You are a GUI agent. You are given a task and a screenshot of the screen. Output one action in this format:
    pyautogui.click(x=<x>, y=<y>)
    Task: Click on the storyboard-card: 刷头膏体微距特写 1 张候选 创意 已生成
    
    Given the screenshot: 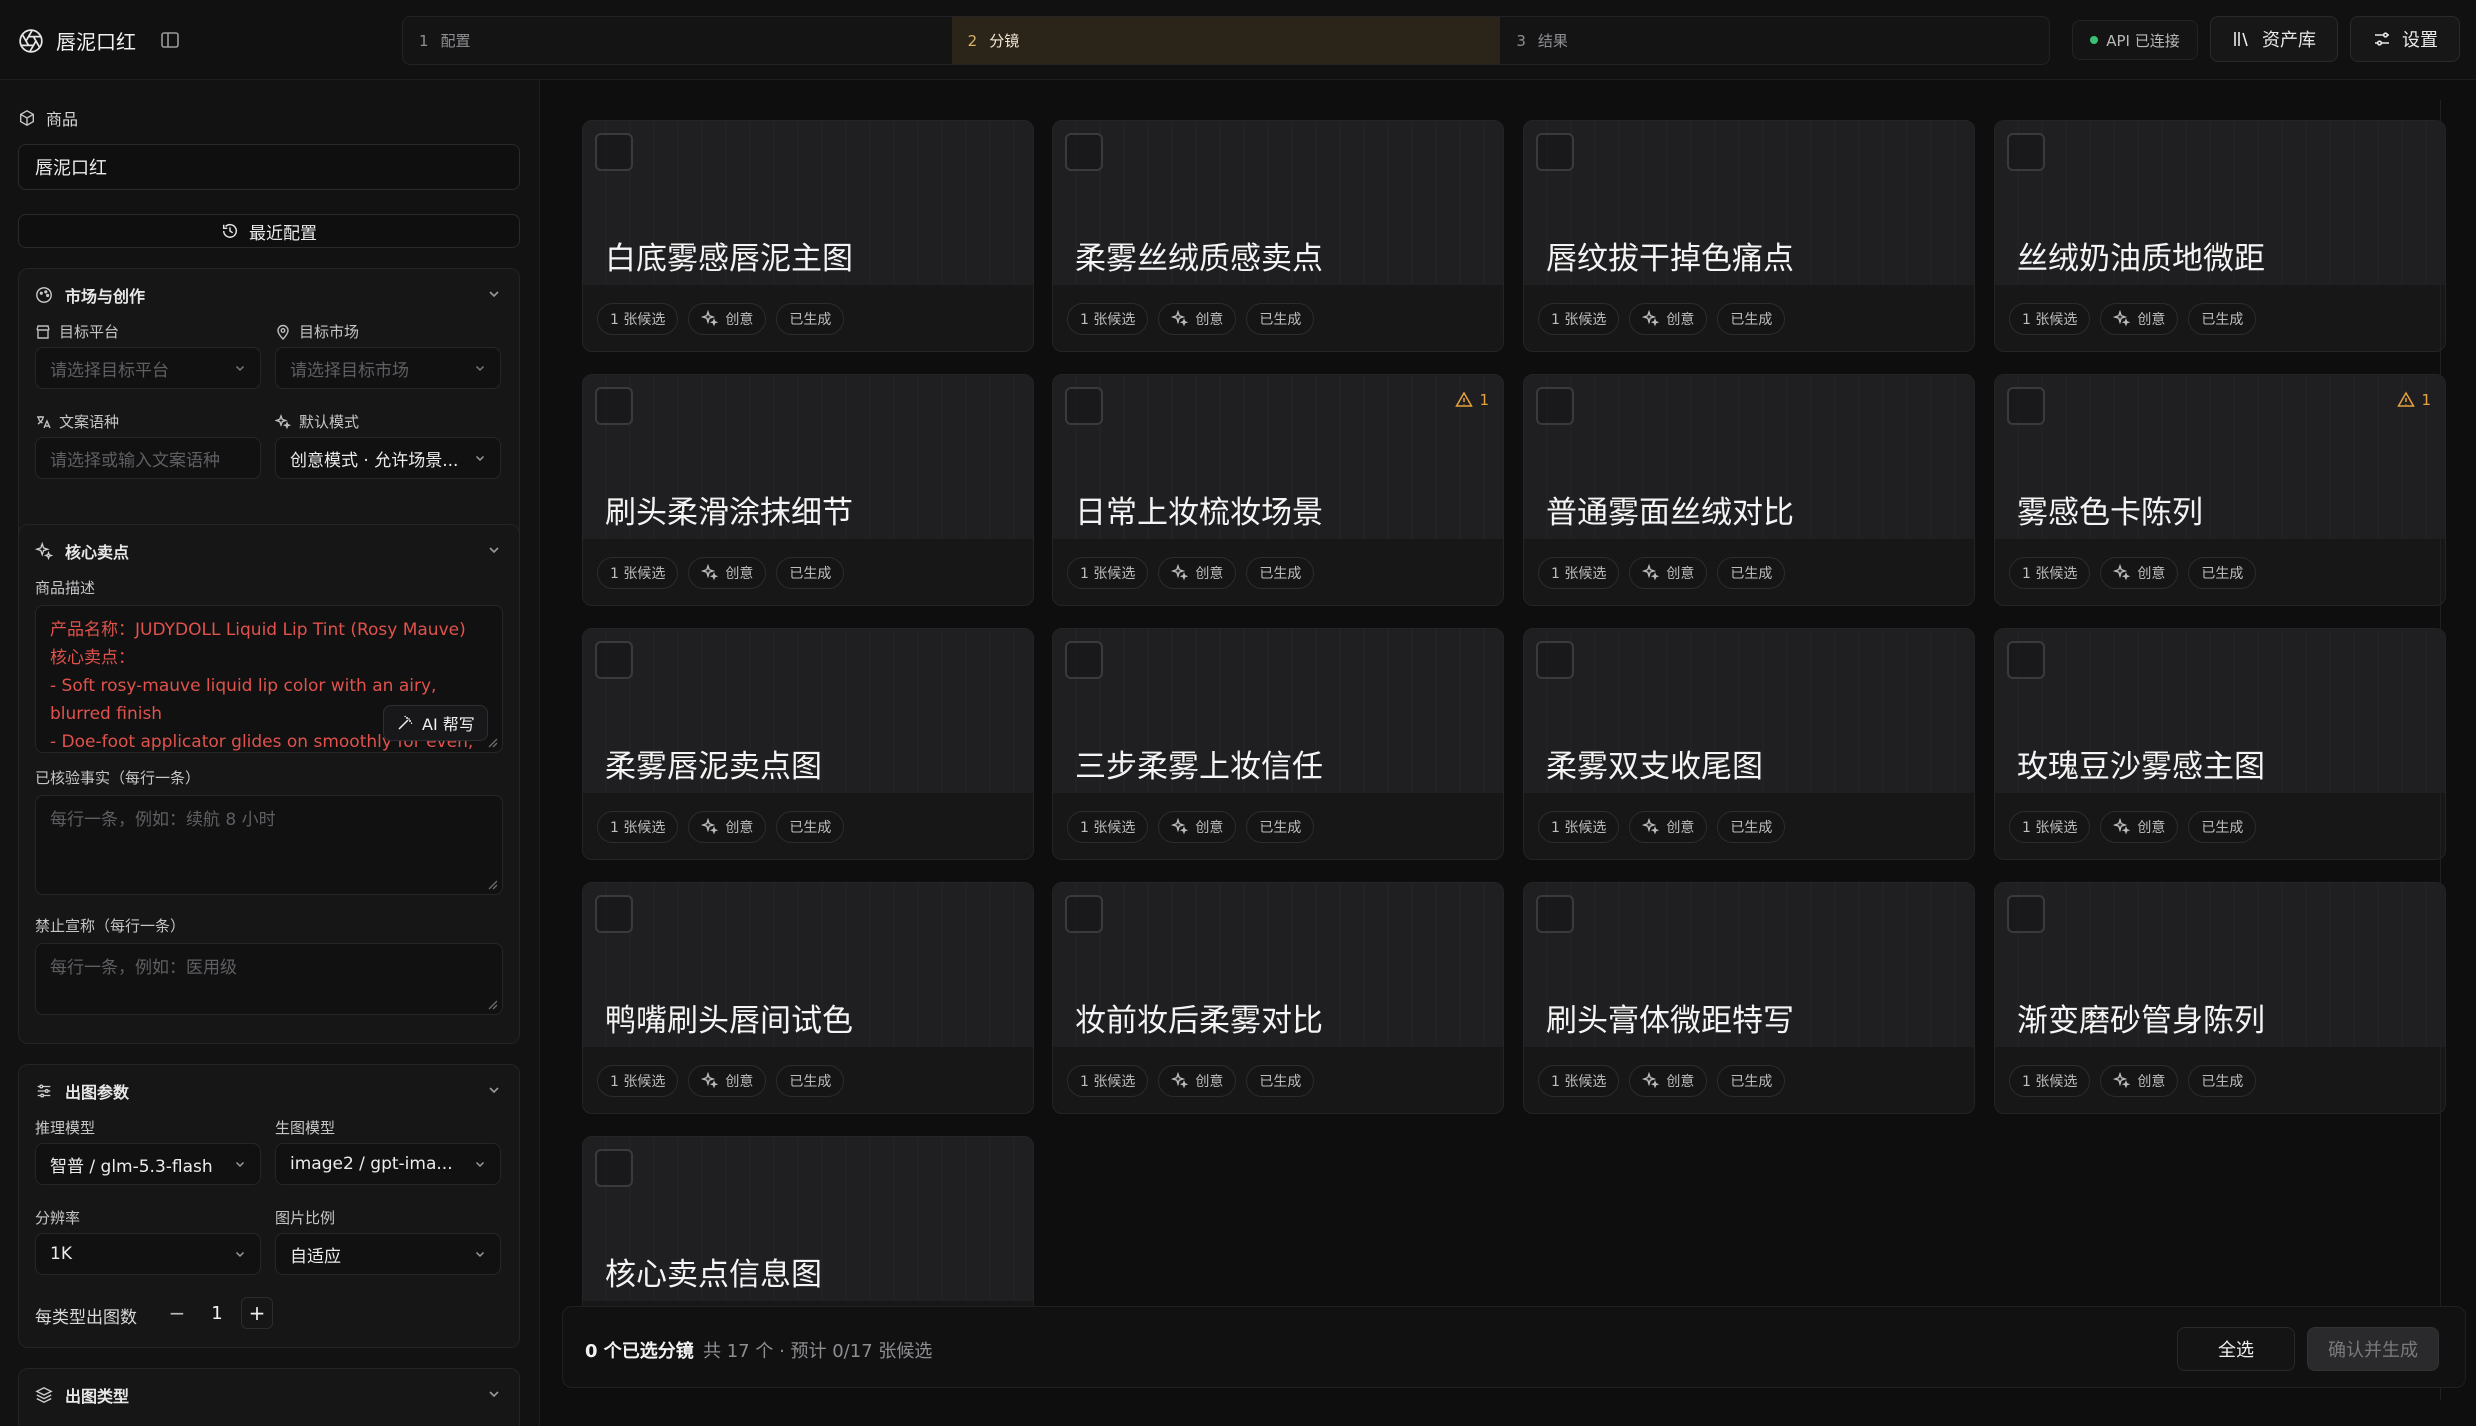 What is the action you would take?
    pyautogui.click(x=1749, y=998)
    